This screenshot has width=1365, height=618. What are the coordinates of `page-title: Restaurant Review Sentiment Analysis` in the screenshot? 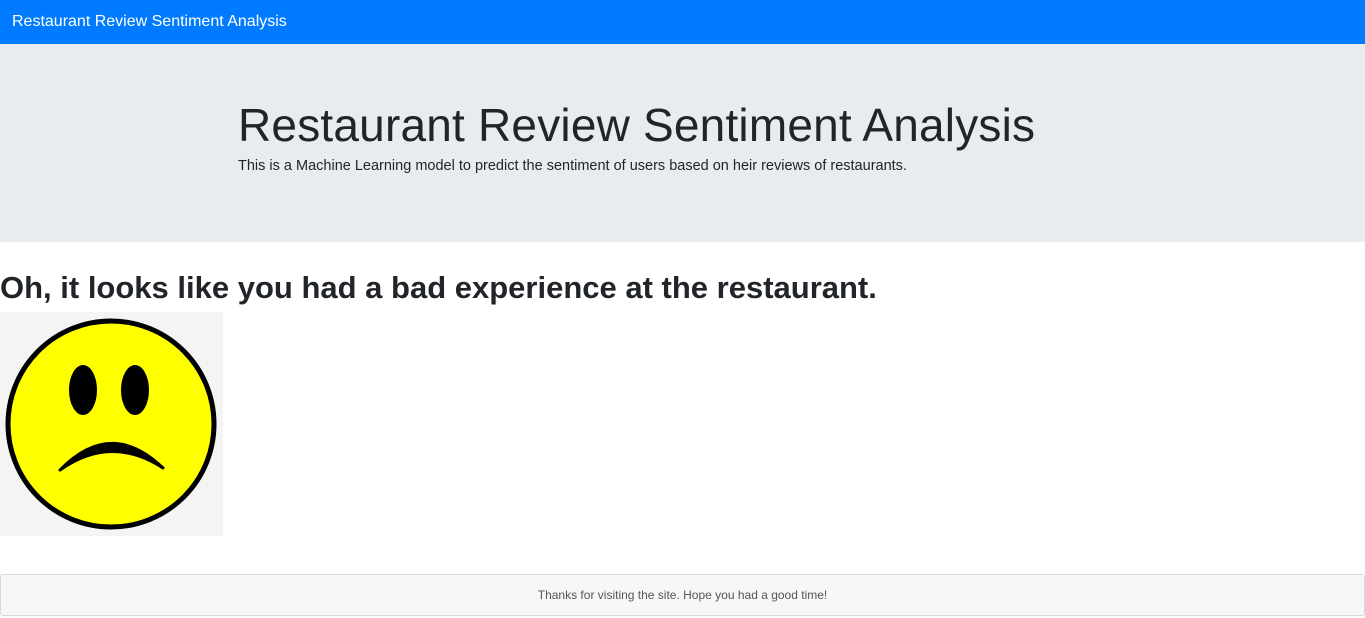 It's located at (637, 125).